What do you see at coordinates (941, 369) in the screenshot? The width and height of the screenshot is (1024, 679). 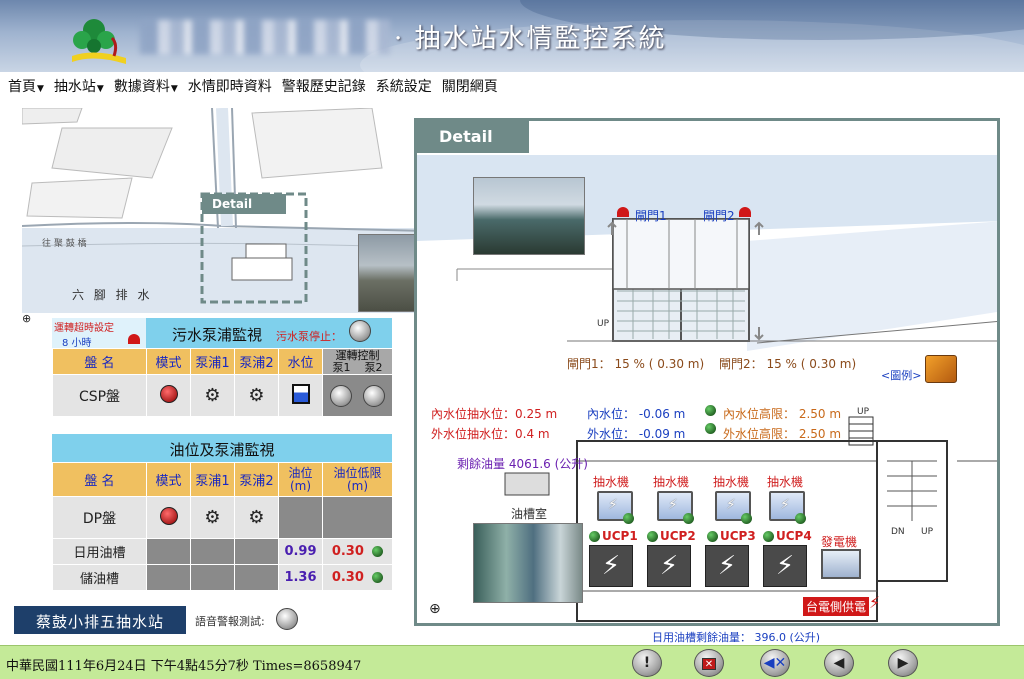 I see `legend-book-icon` at bounding box center [941, 369].